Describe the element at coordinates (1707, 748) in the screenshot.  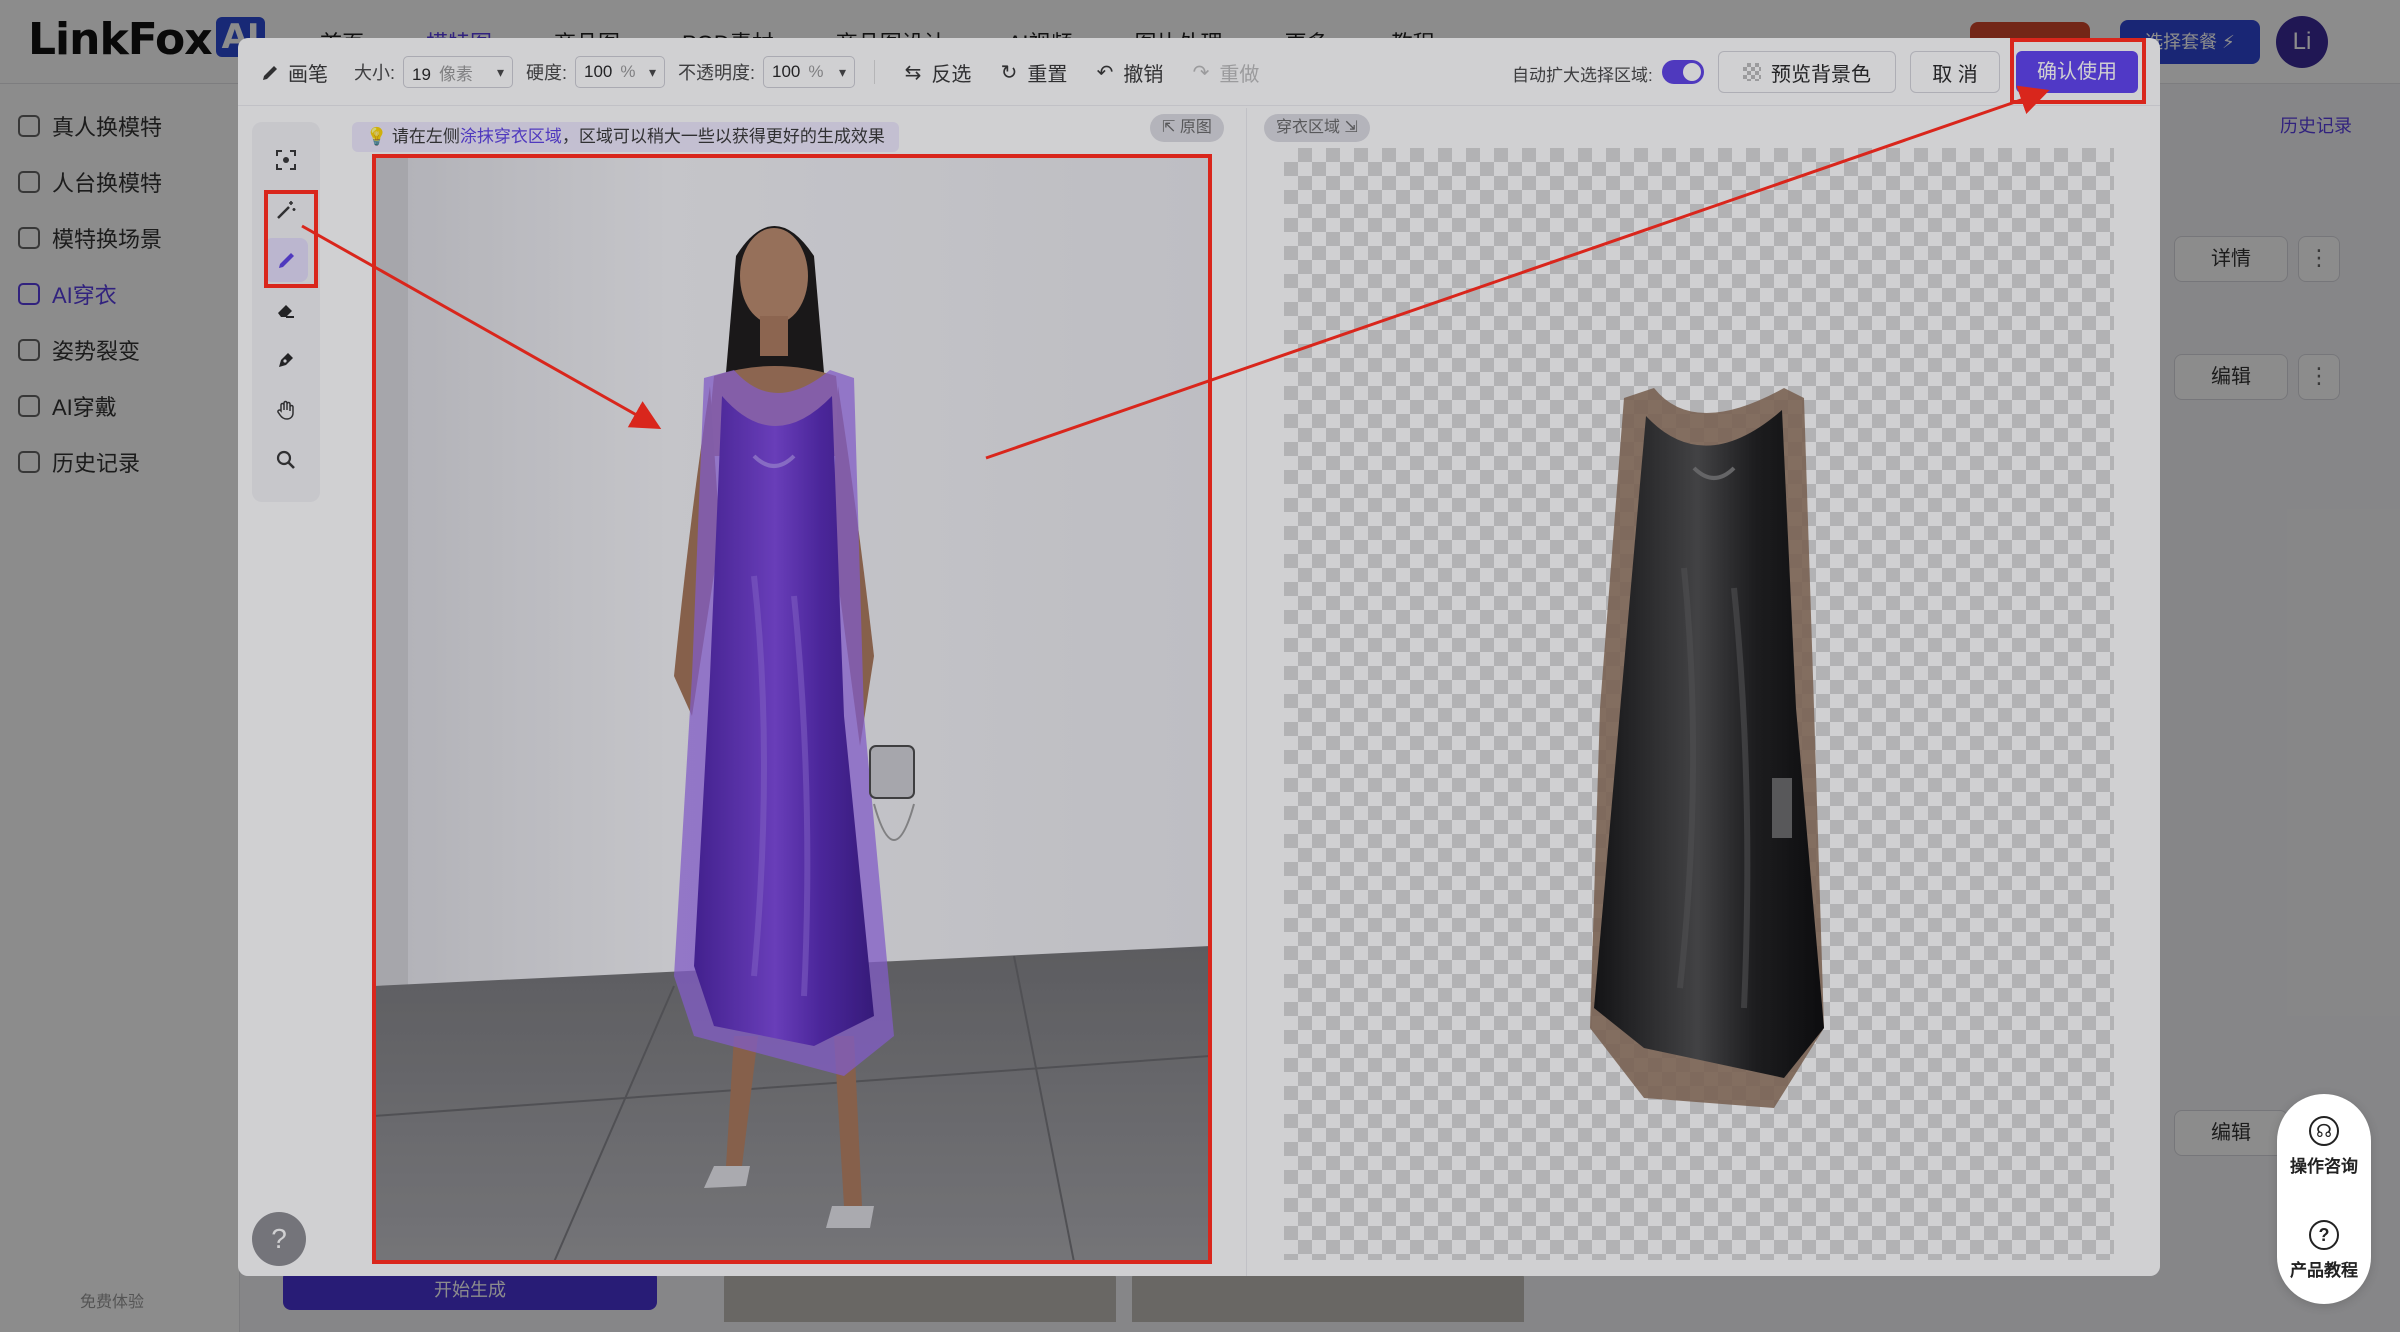
I see `dress-area-preview` at that location.